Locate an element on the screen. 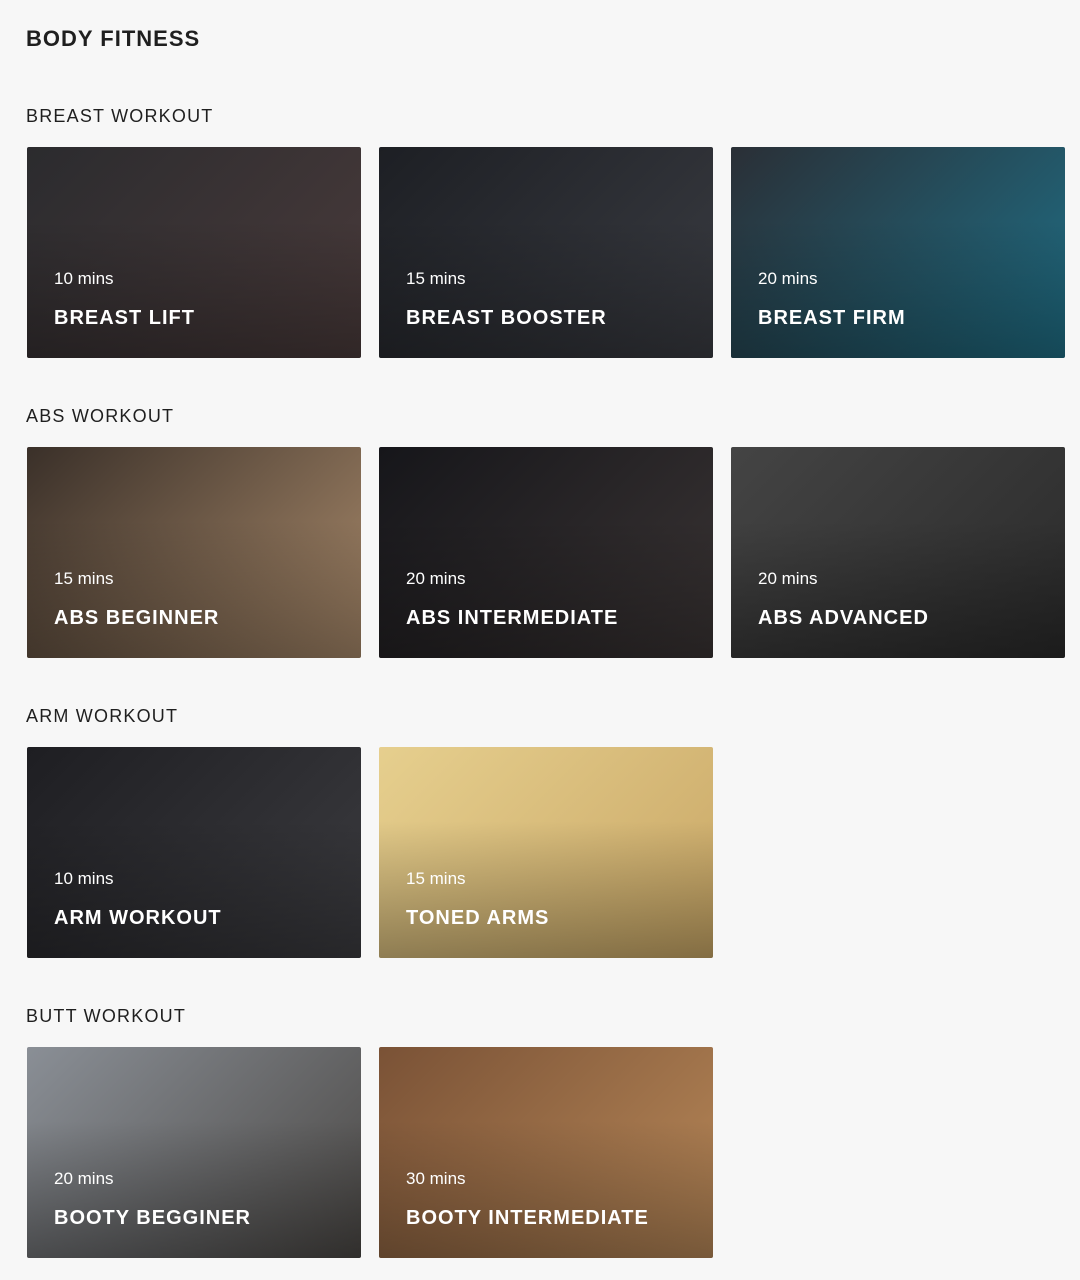  workout-card-booty-intermediate: 30 mins BOOTY INTERMEDIATE is located at coordinates (546, 1152).